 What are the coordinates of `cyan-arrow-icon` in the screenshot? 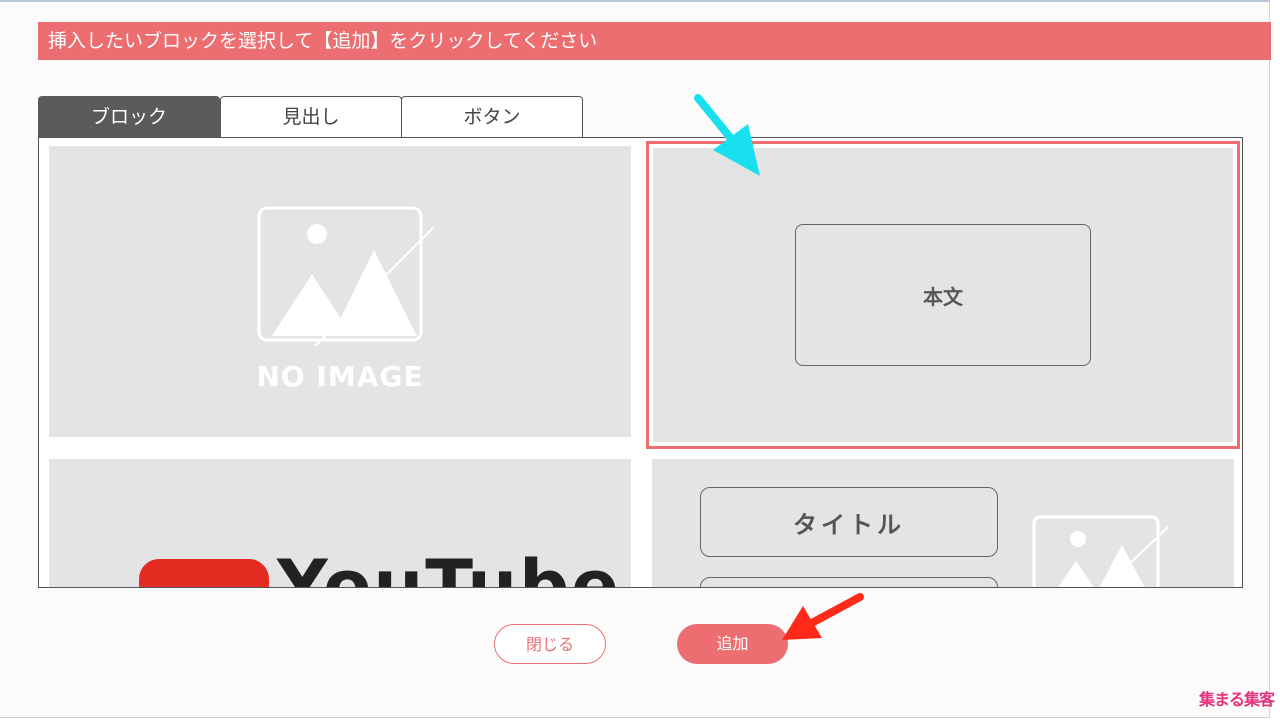 It's located at (727, 135).